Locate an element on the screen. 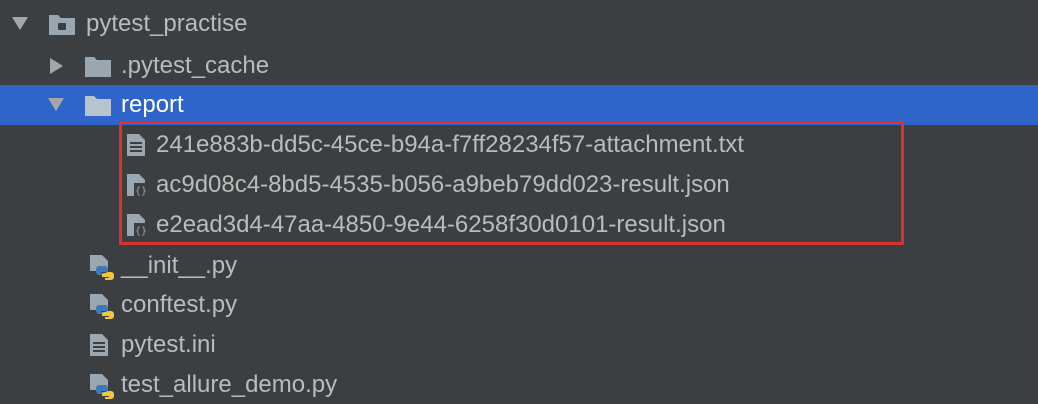  tree-item-label: conftest.py is located at coordinates (179, 304).